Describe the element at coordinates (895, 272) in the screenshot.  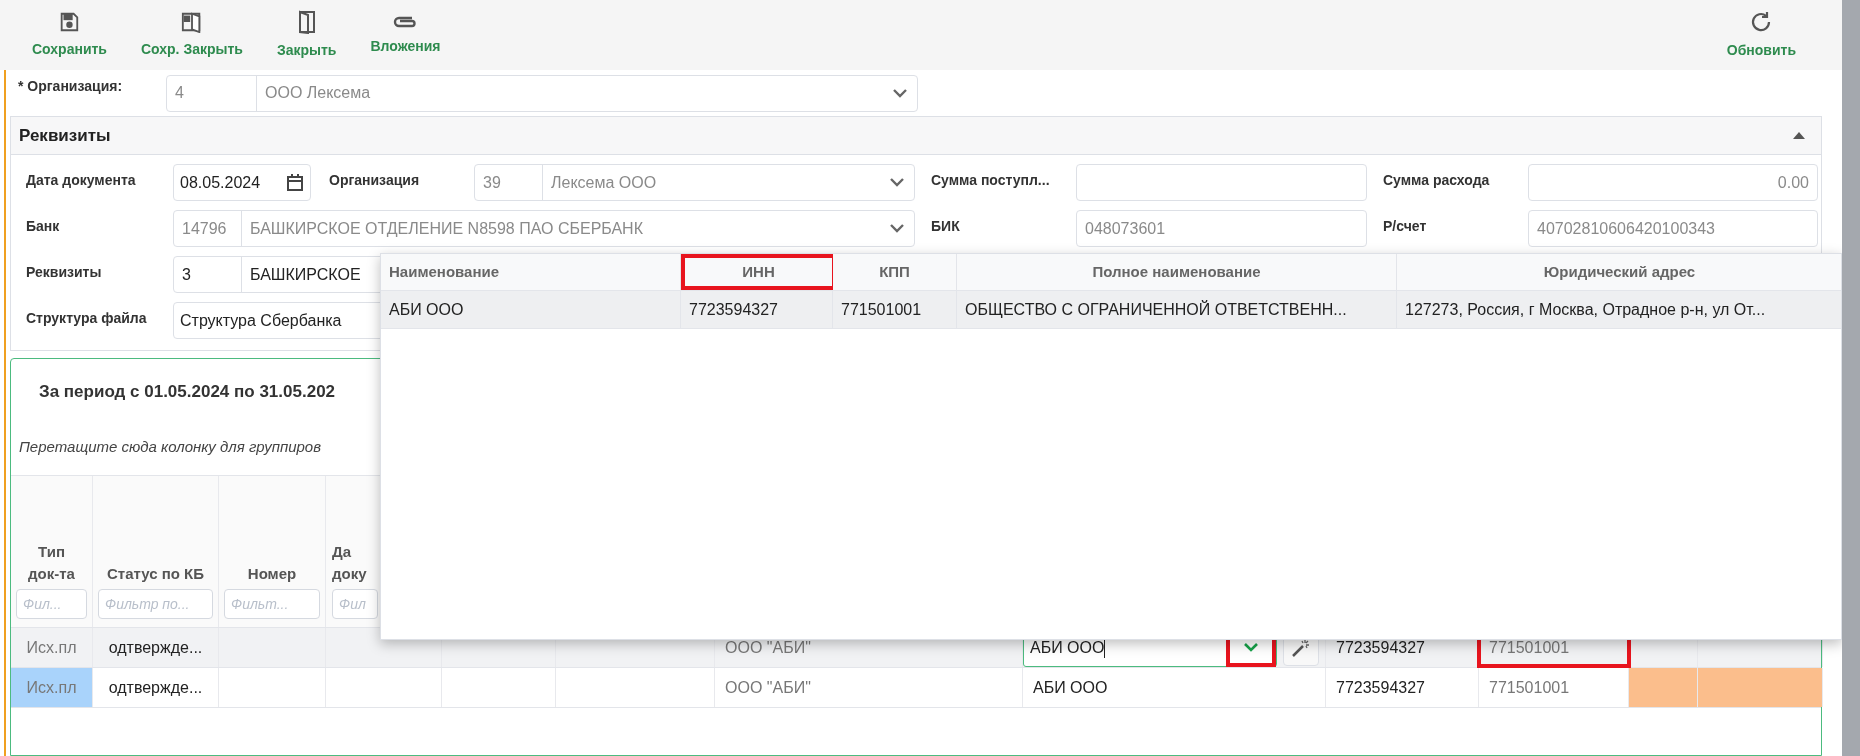
I see `column-header: КПП` at that location.